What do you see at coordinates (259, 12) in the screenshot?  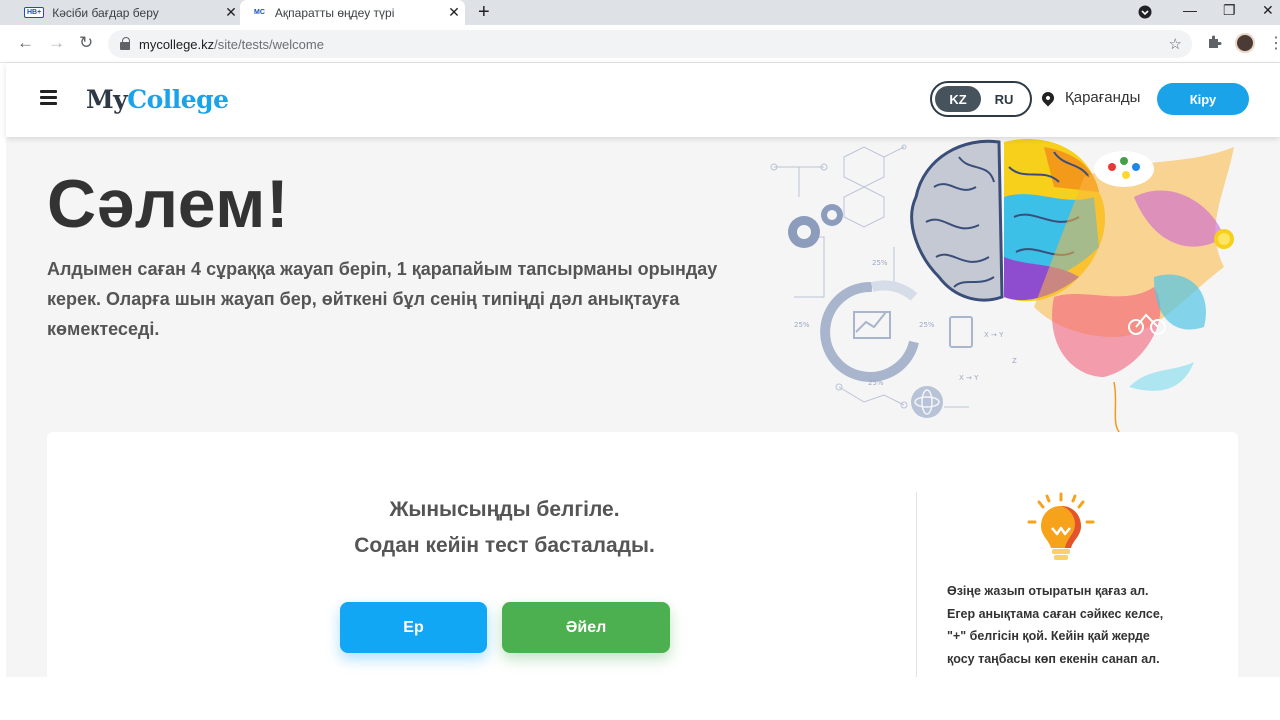 I see `tab-favicon: MC` at bounding box center [259, 12].